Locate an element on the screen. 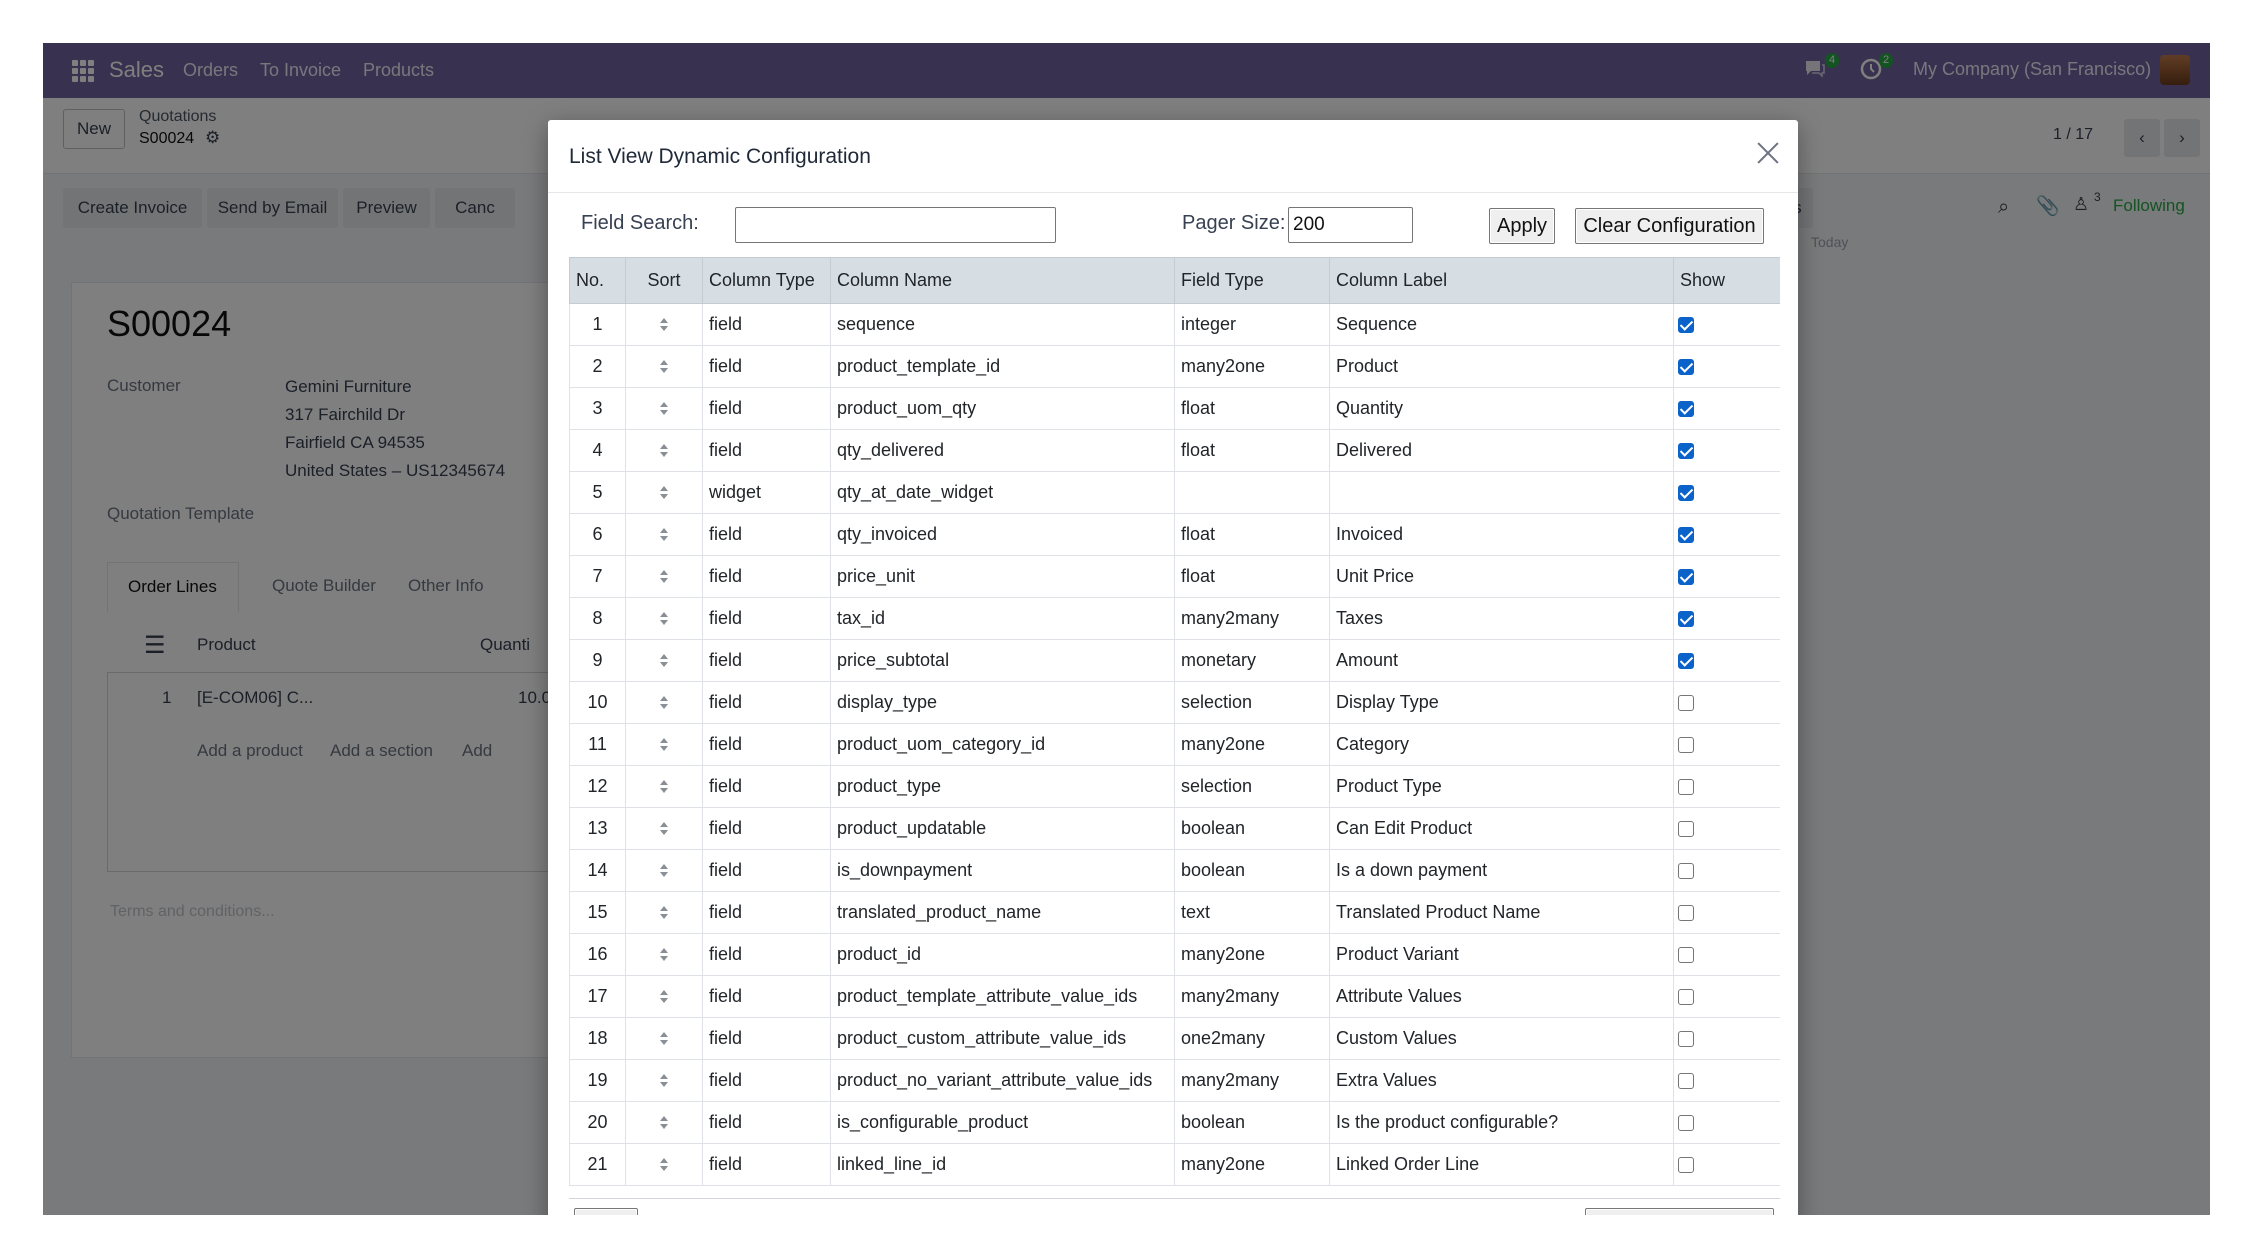 The width and height of the screenshot is (2251, 1257). table-row: 1 field sequence integer Sequence is located at coordinates (1174, 324).